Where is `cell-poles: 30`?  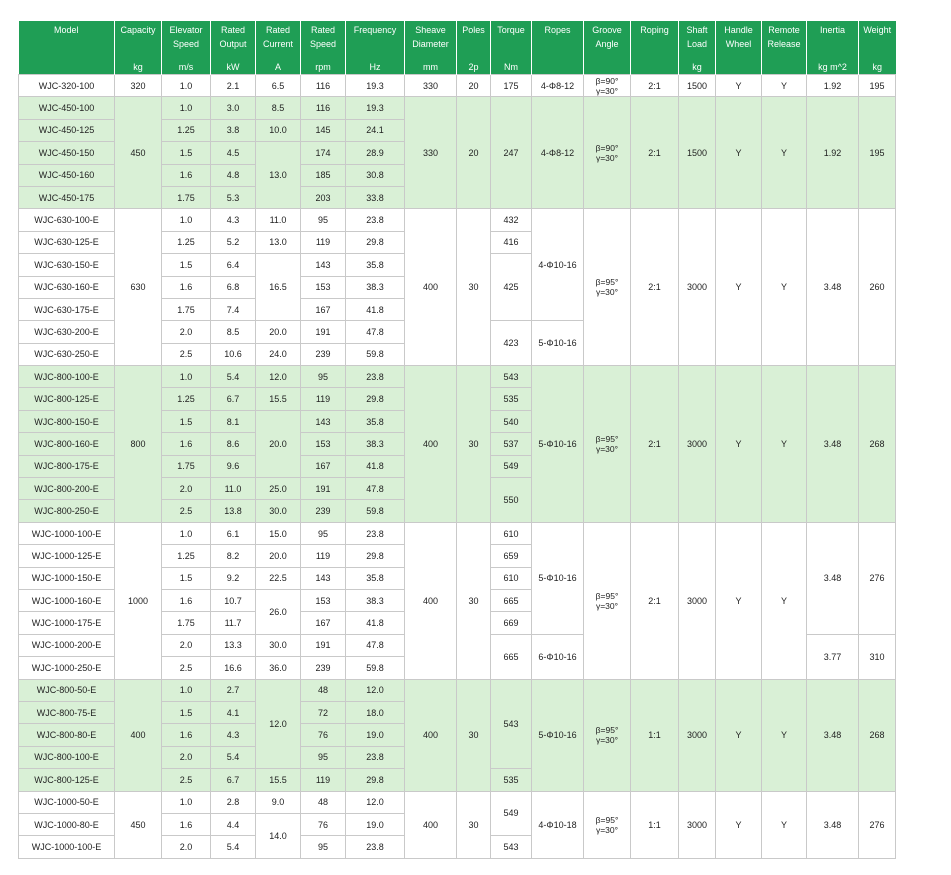
cell-poles: 30 is located at coordinates (473, 287).